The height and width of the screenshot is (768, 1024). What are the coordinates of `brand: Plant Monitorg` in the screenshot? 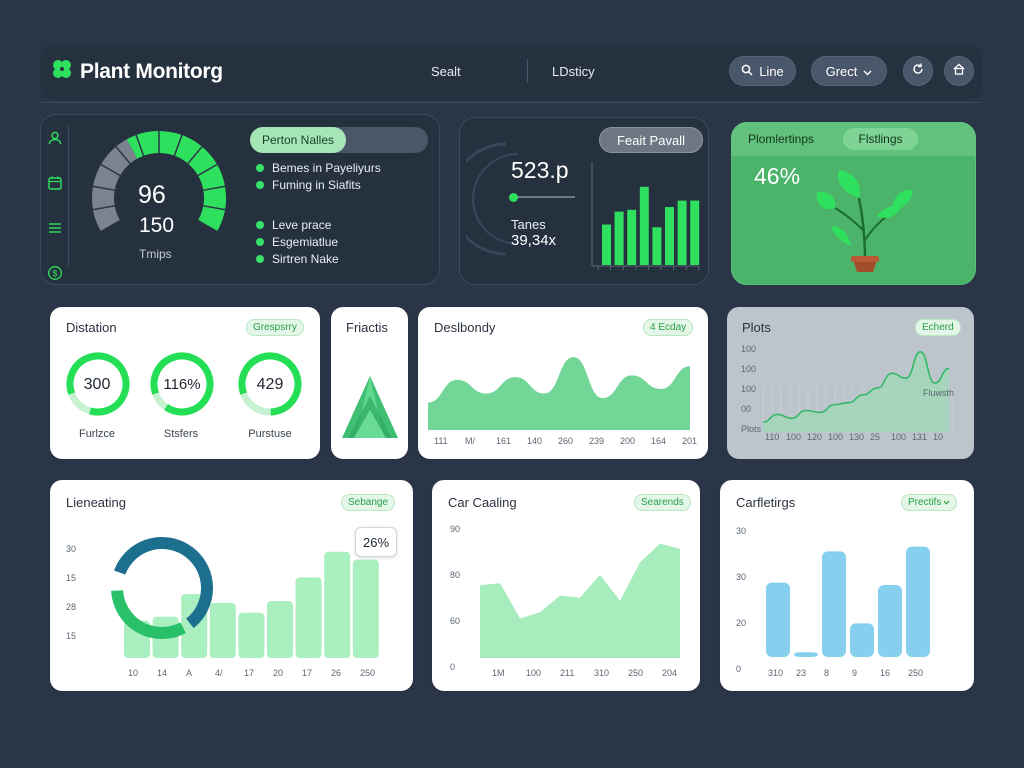 It's located at (136, 71).